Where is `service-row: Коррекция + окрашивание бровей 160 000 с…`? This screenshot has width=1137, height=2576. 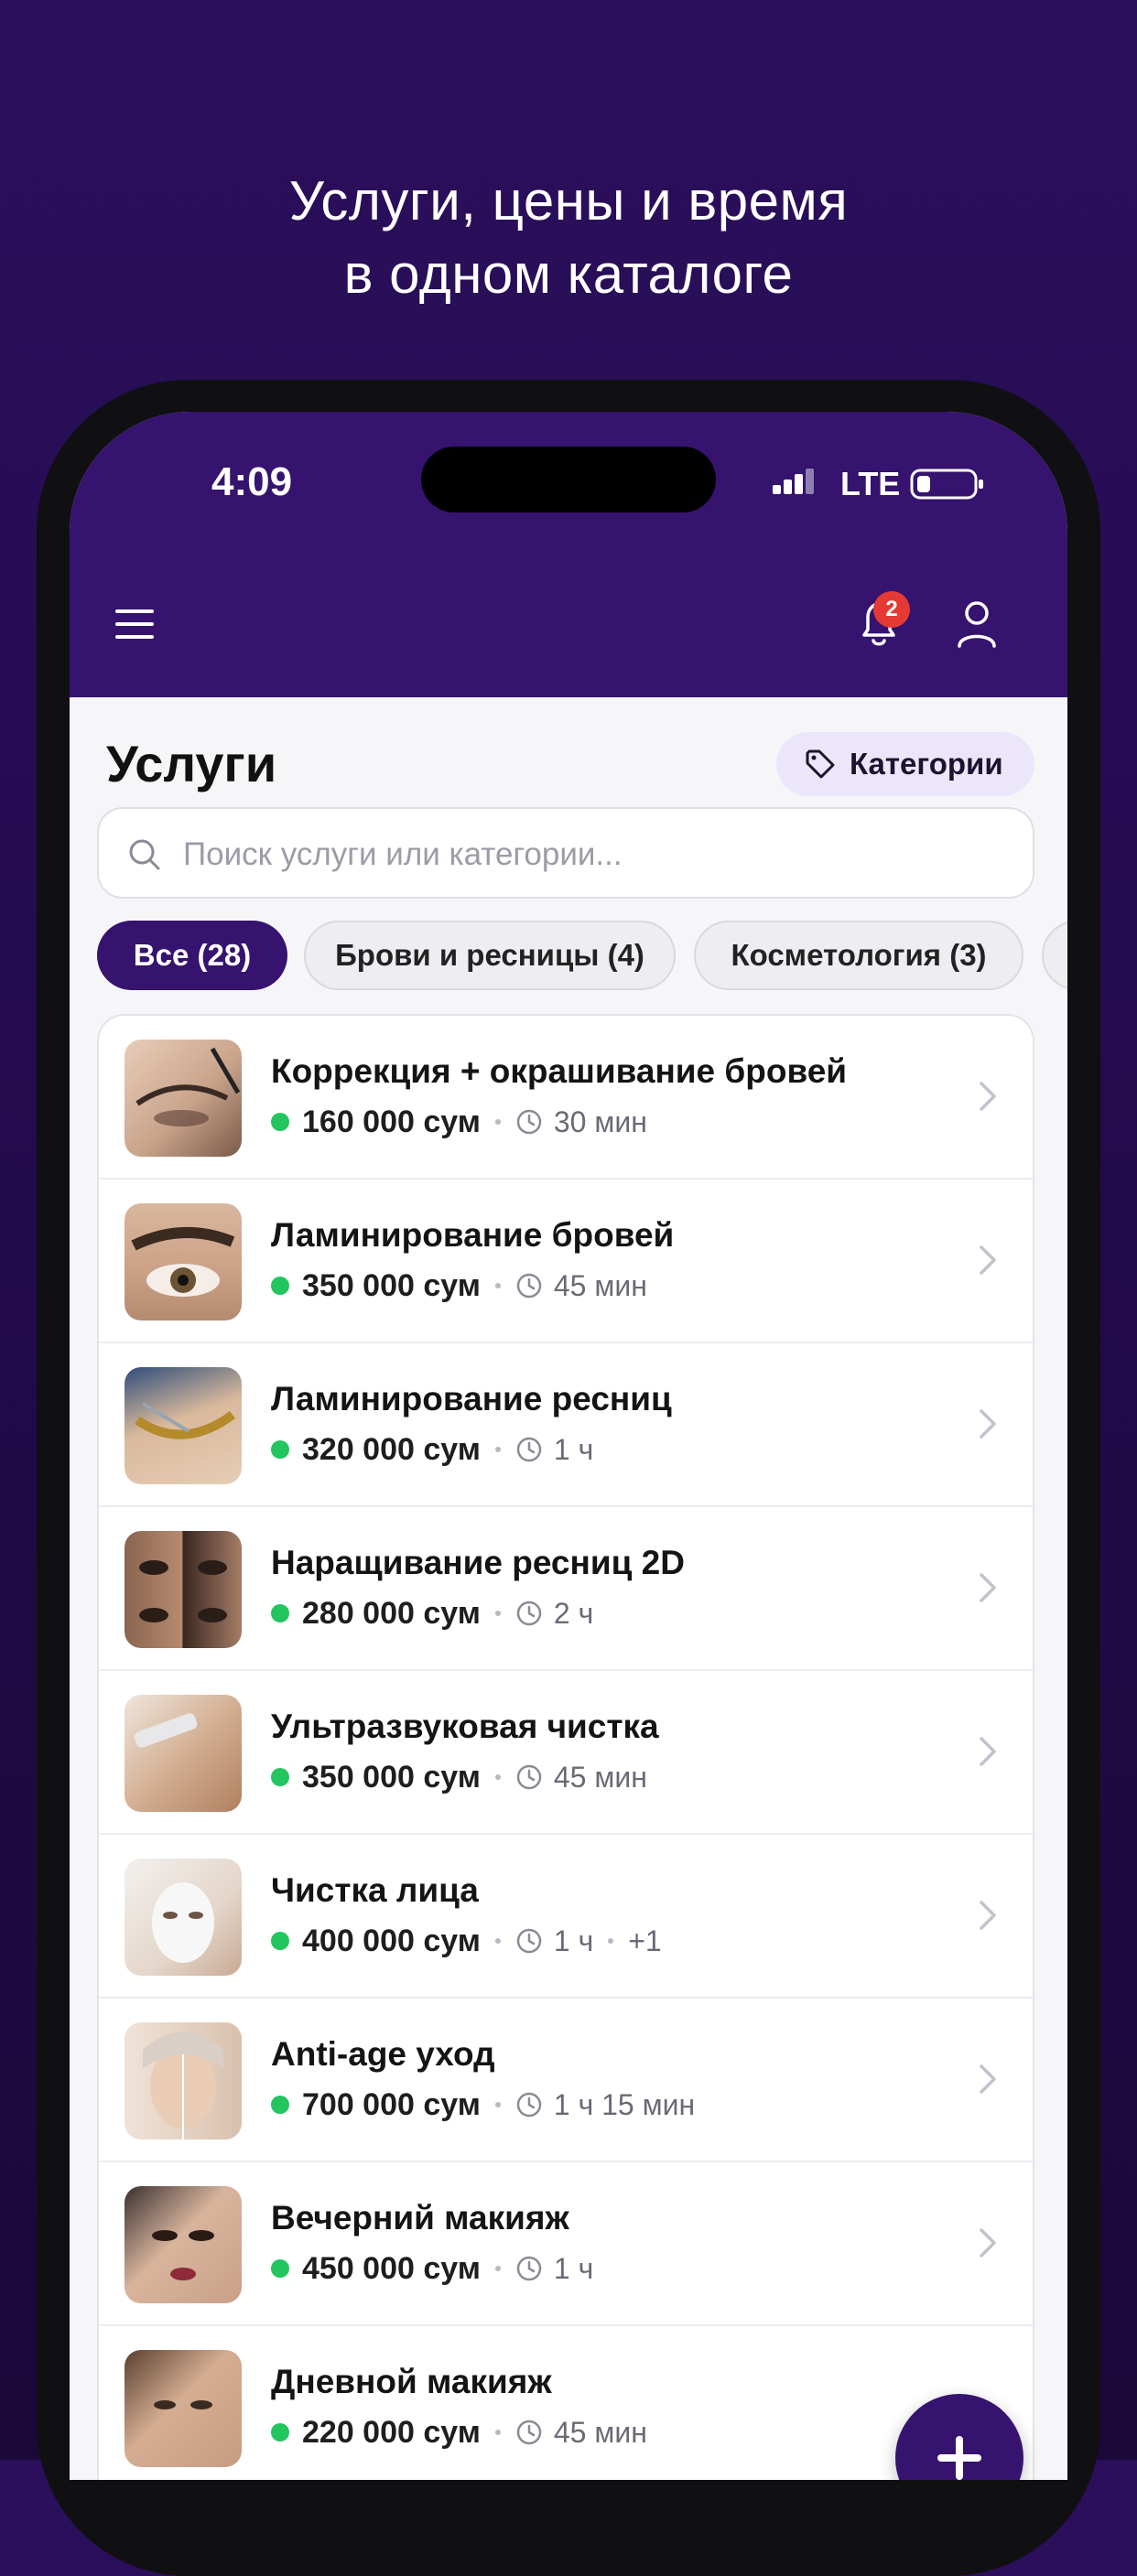
service-row: Коррекция + окрашивание бровей 160 000 с… is located at coordinates (566, 1098).